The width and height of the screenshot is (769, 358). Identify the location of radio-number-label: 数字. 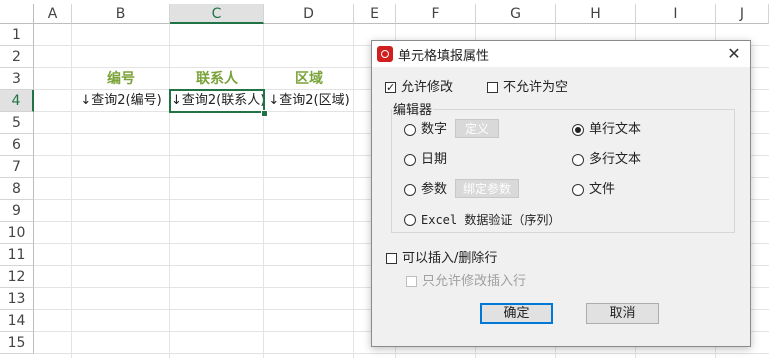
(434, 129).